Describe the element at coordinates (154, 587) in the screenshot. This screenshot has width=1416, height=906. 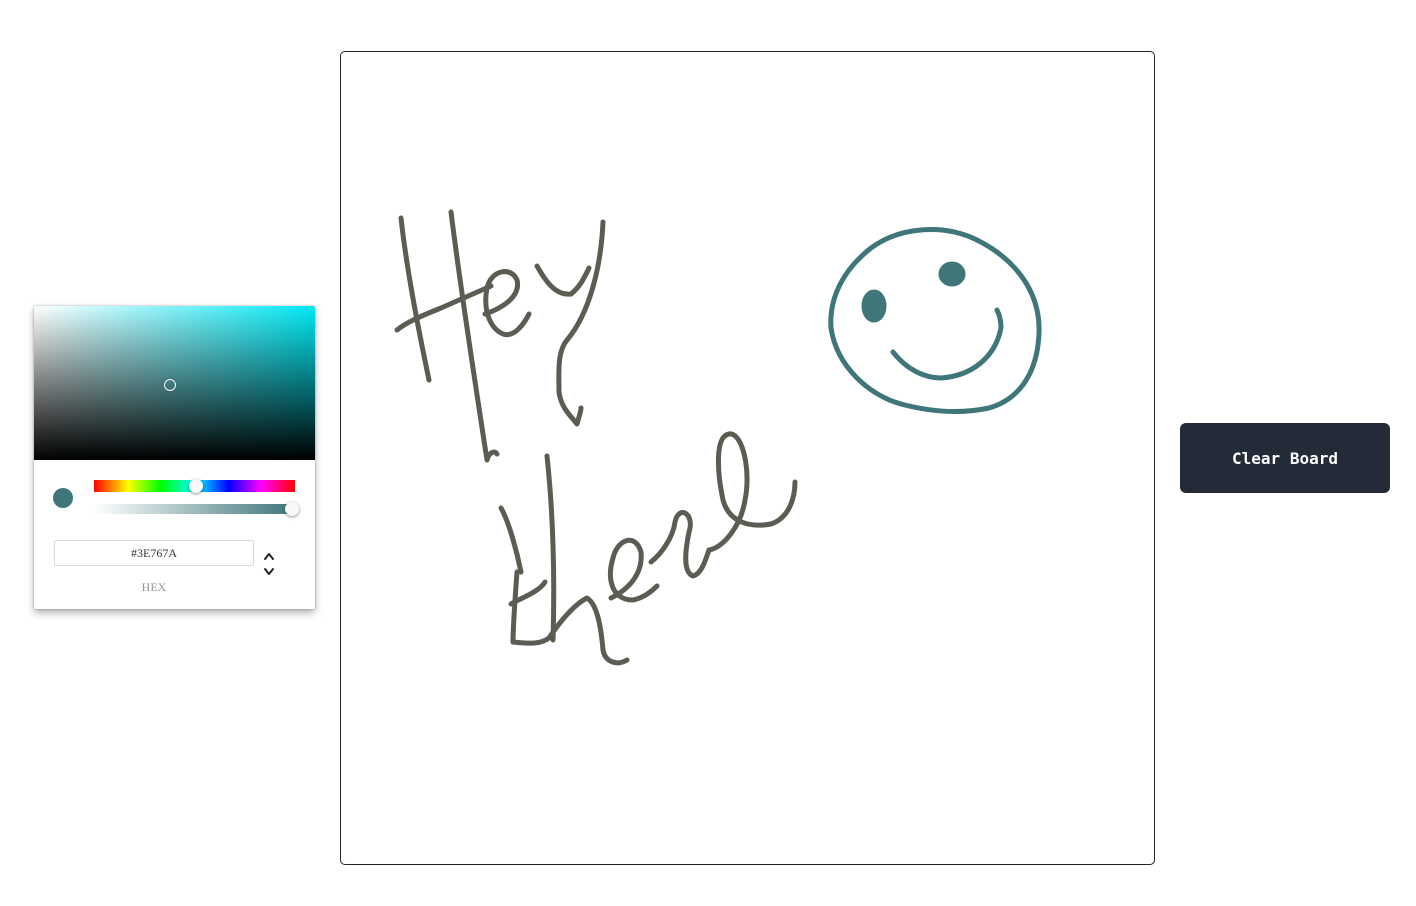
I see `hex-mode-label: HEX` at that location.